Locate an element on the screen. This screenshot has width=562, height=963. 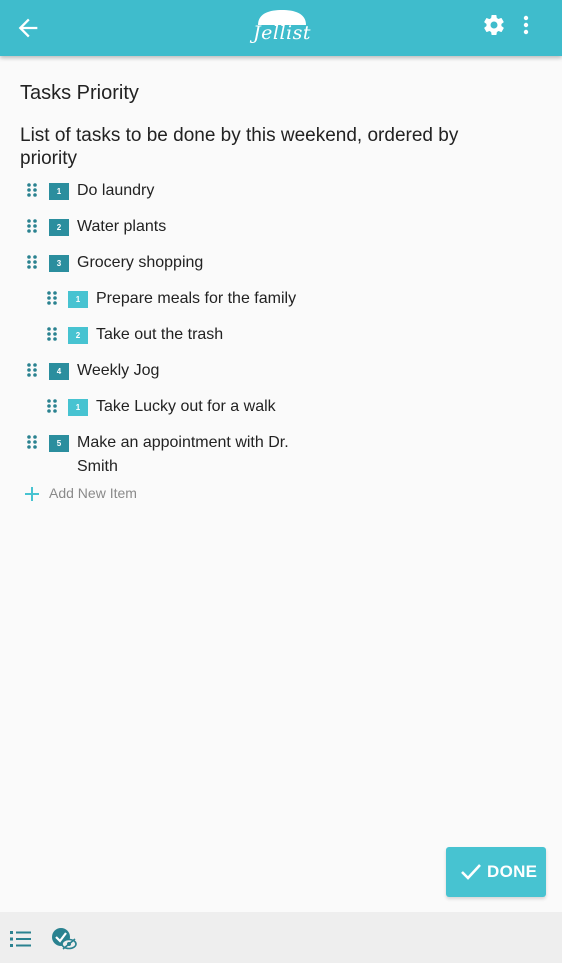
add-new-item-label: Add New Item is located at coordinates (93, 493).